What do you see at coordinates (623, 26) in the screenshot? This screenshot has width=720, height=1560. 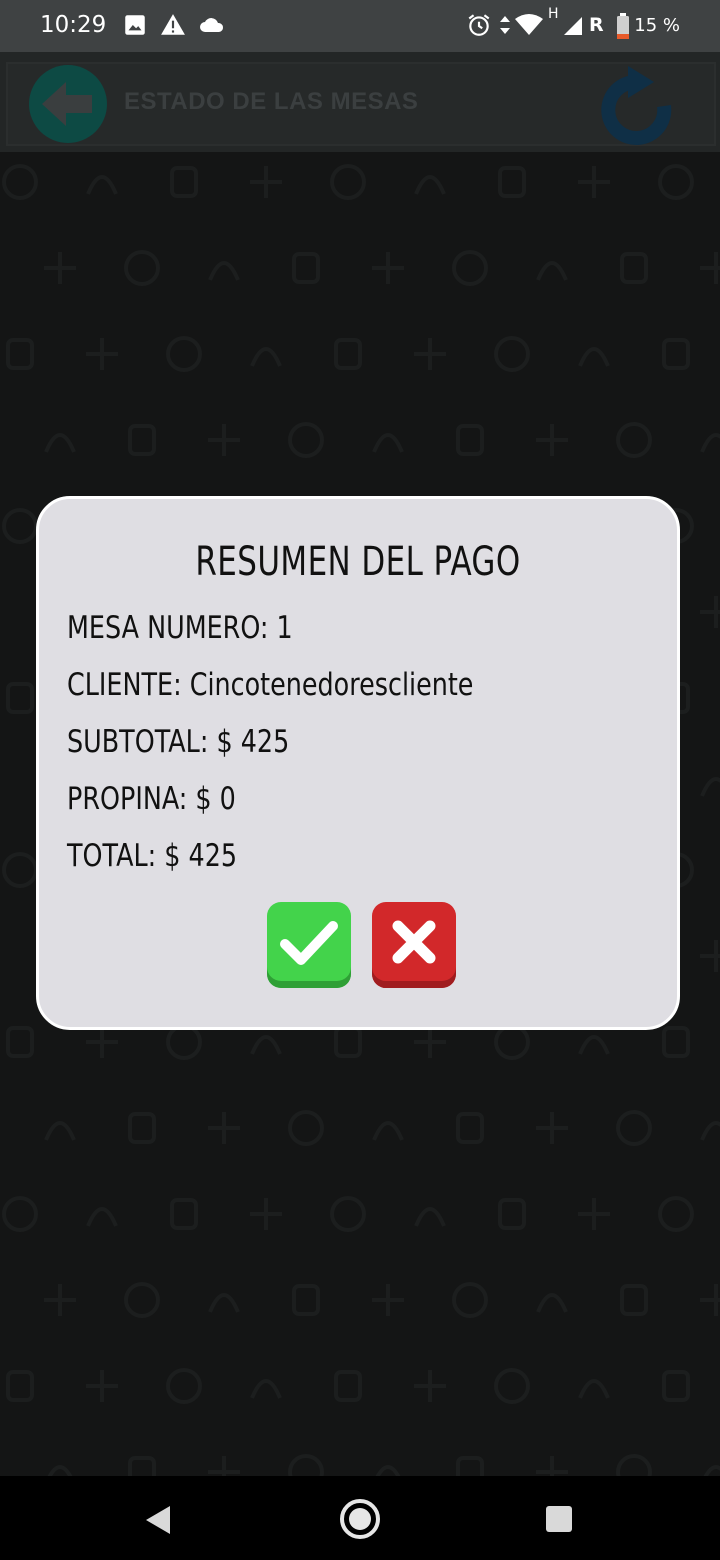 I see `battery-icon` at bounding box center [623, 26].